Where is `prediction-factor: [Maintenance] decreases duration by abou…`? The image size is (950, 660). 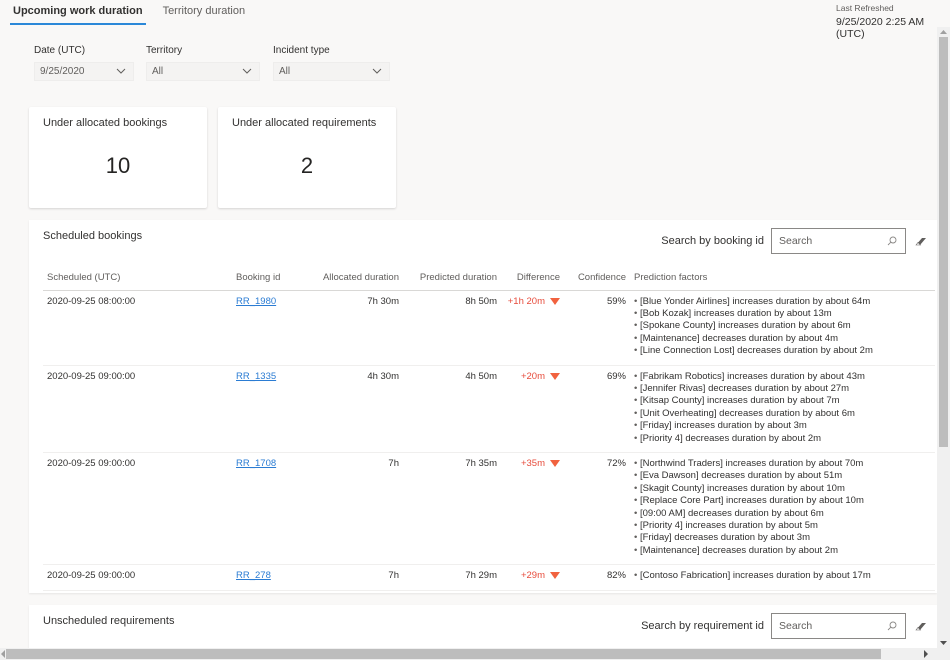 prediction-factor: [Maintenance] decreases duration by abou… is located at coordinates (782, 551).